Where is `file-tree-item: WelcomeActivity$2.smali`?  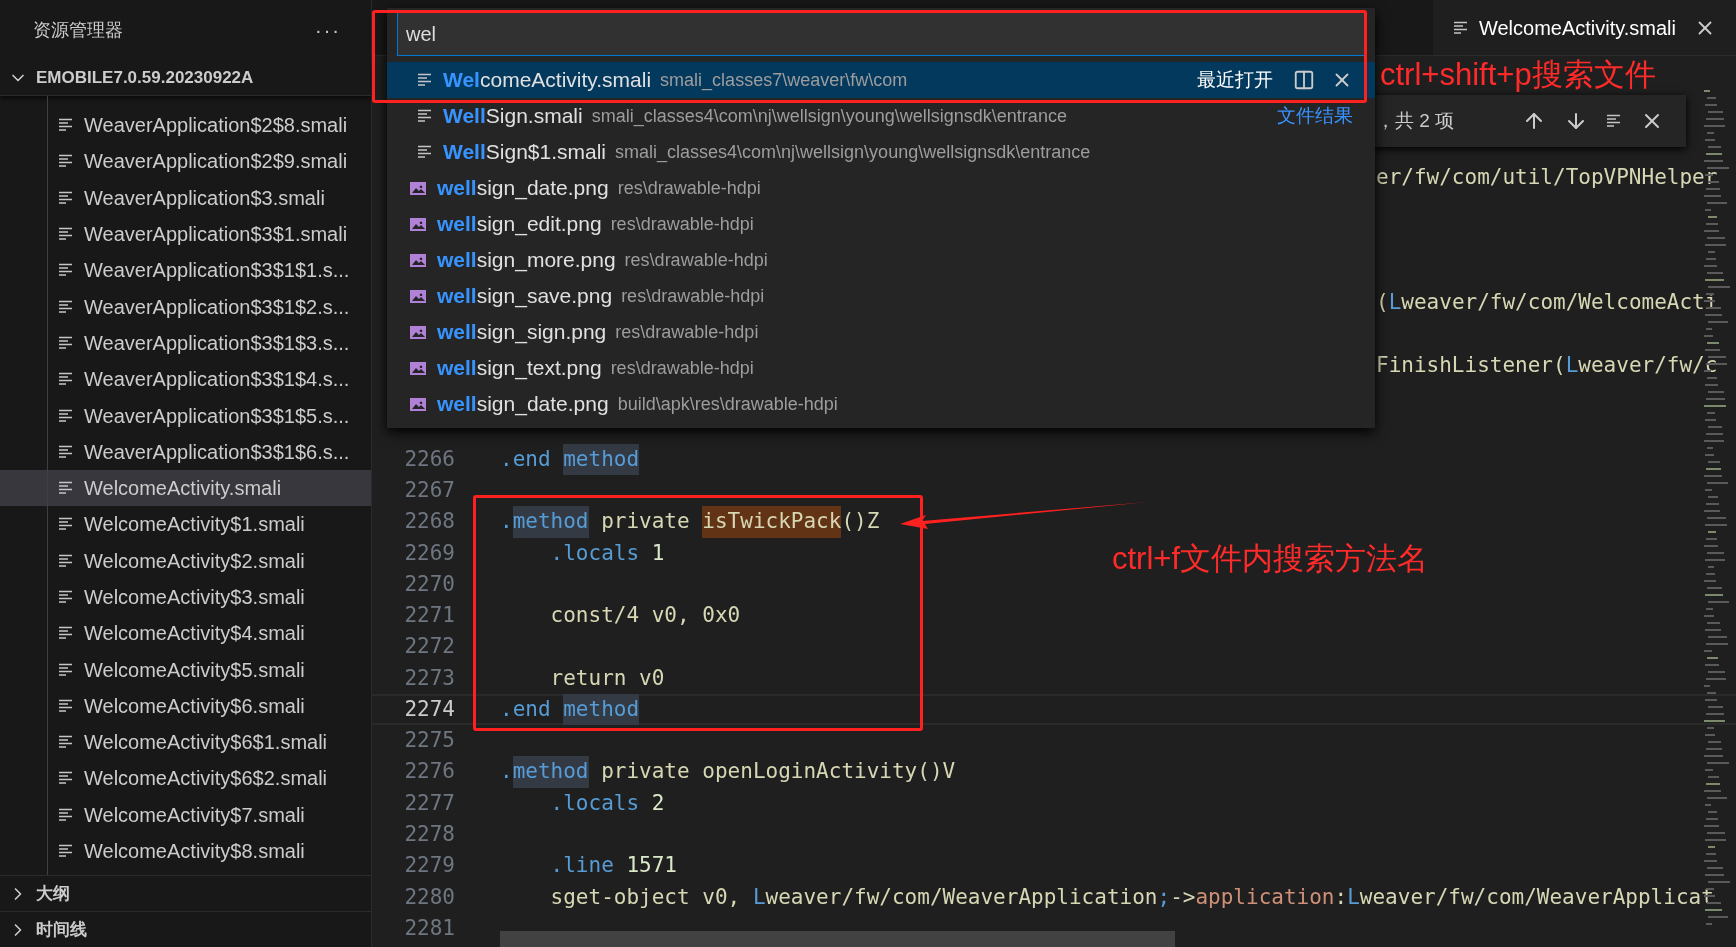 file-tree-item: WelcomeActivity$2.smali is located at coordinates (185, 560).